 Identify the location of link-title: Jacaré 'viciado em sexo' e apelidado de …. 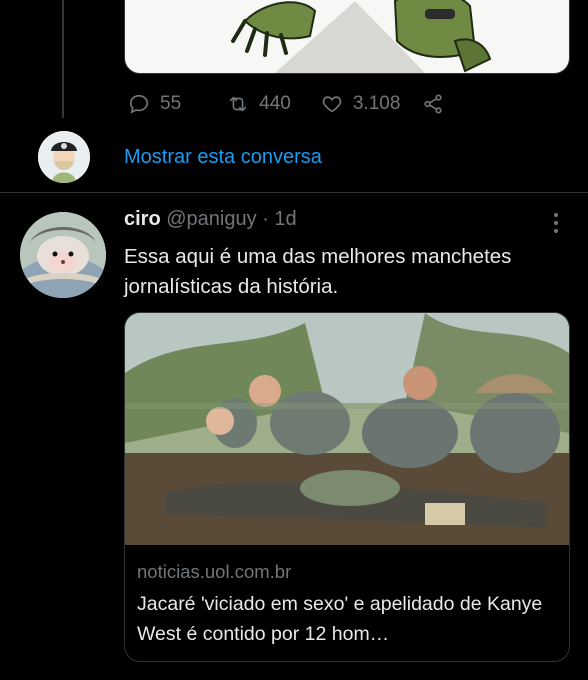
(340, 619).